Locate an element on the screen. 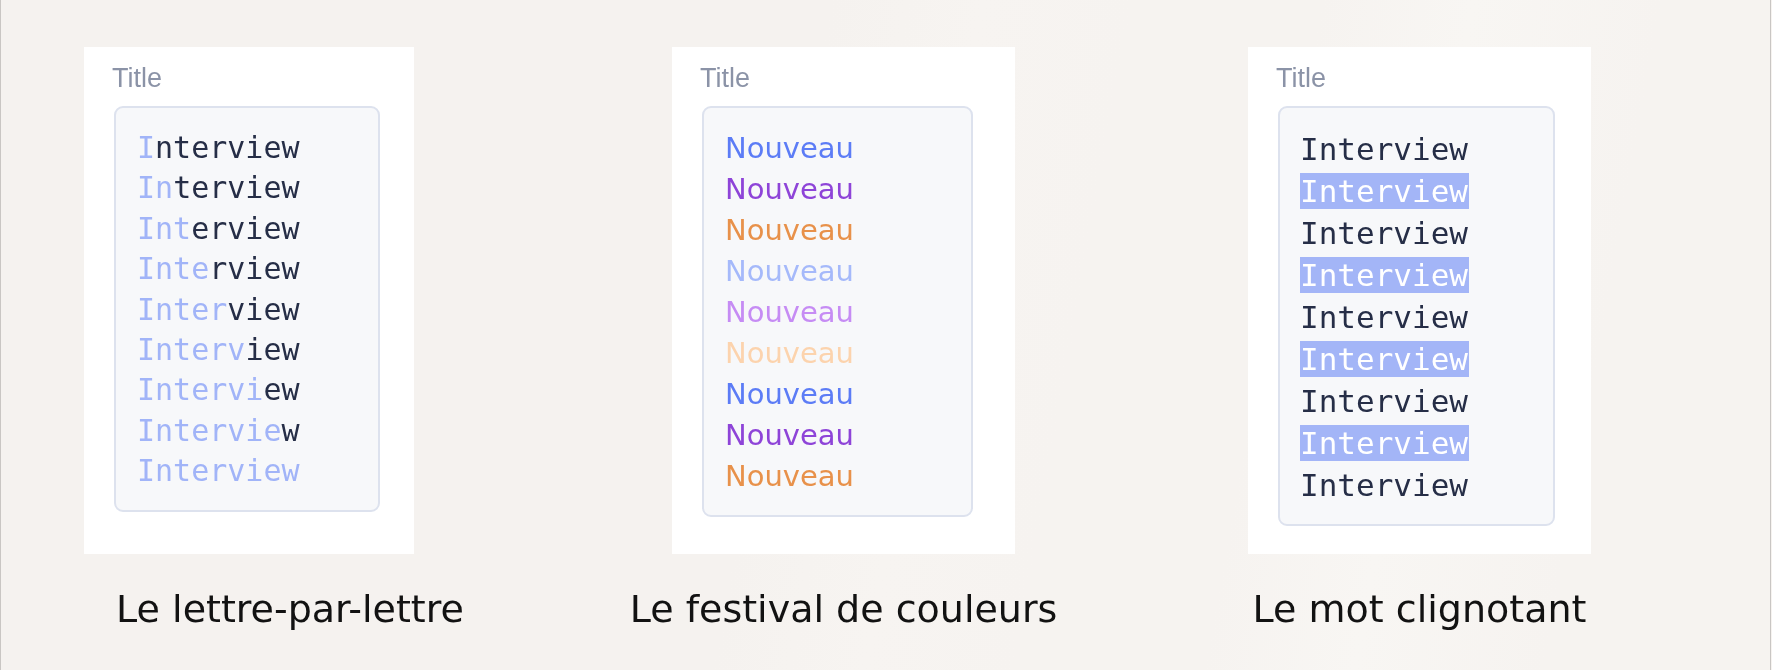 Image resolution: width=1772 pixels, height=670 pixels. text-field: Nouveau Nouveau Nouveau Nouveau Nouveau Nouveau Nouveau Nouveau Nouveau is located at coordinates (837, 311).